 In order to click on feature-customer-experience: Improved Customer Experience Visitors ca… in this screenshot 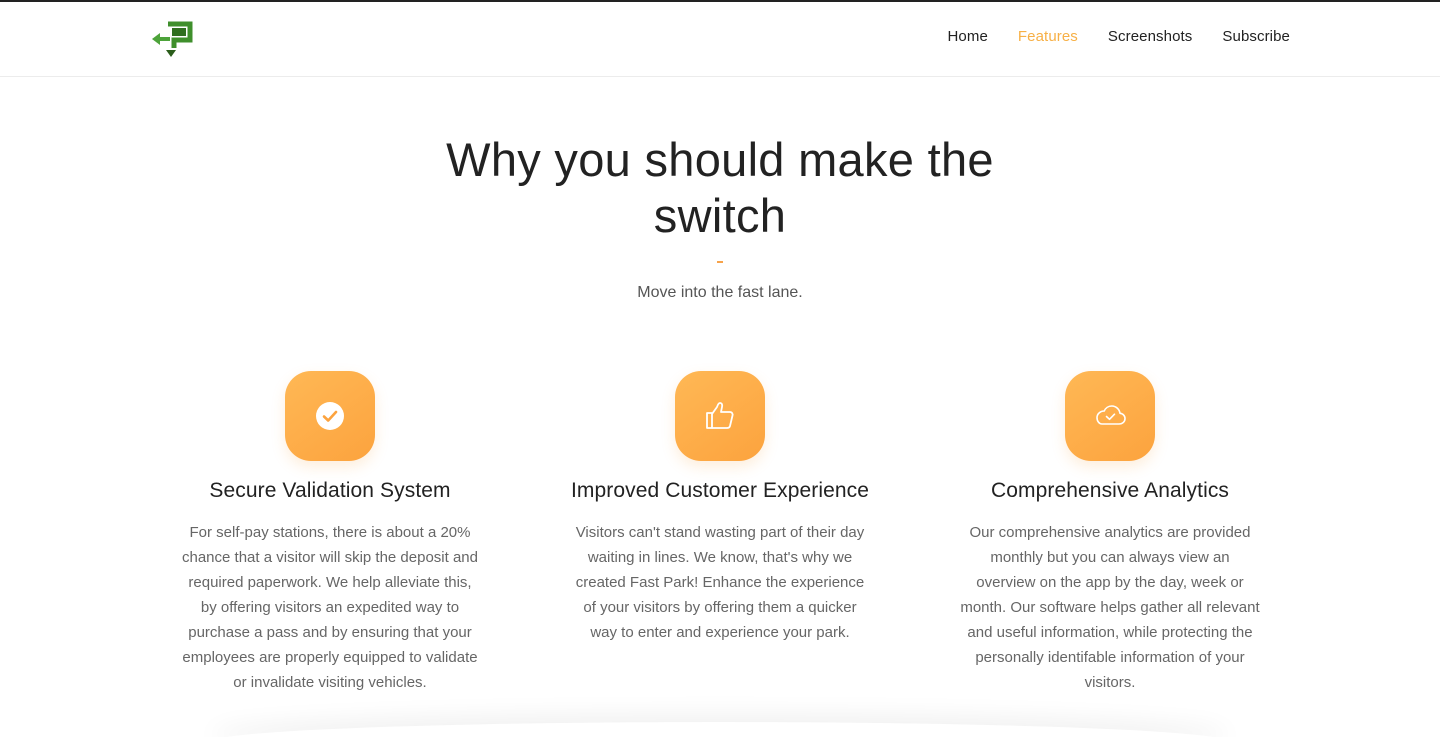, I will do `click(720, 508)`.